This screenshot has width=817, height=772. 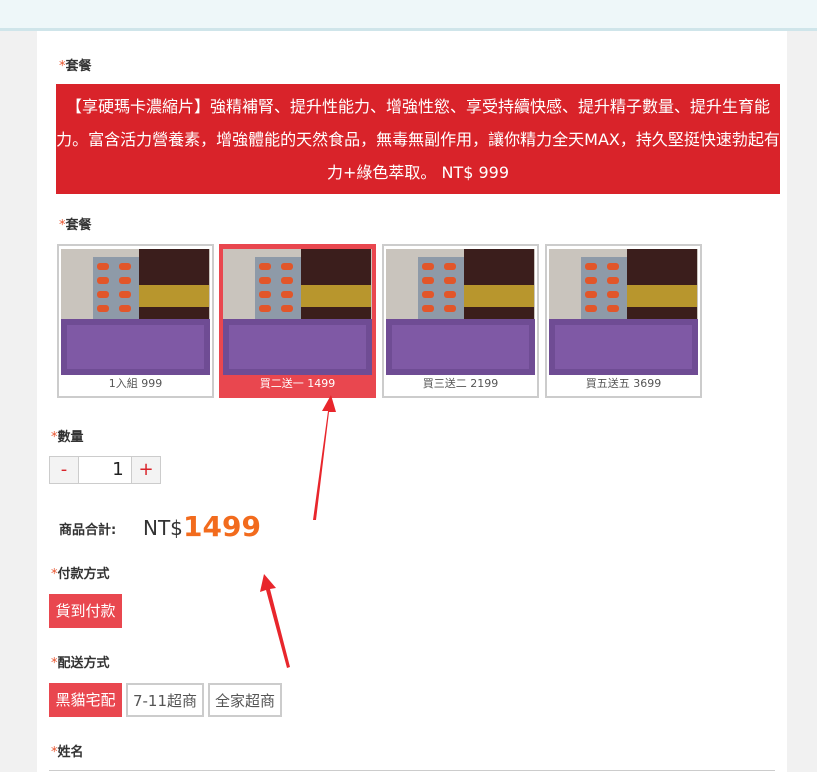 I want to click on package-caption: 買二送一 1499, so click(x=297, y=383).